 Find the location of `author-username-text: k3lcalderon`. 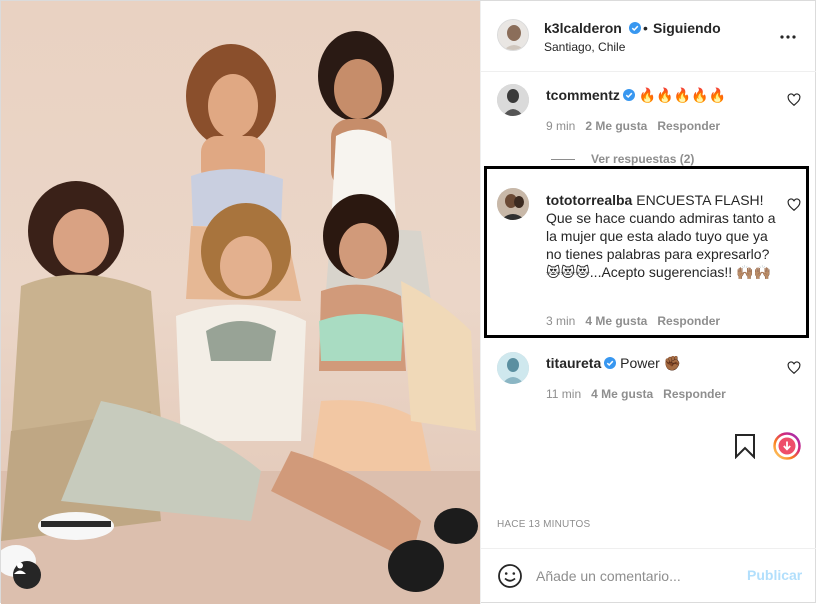

author-username-text: k3lcalderon is located at coordinates (583, 28).